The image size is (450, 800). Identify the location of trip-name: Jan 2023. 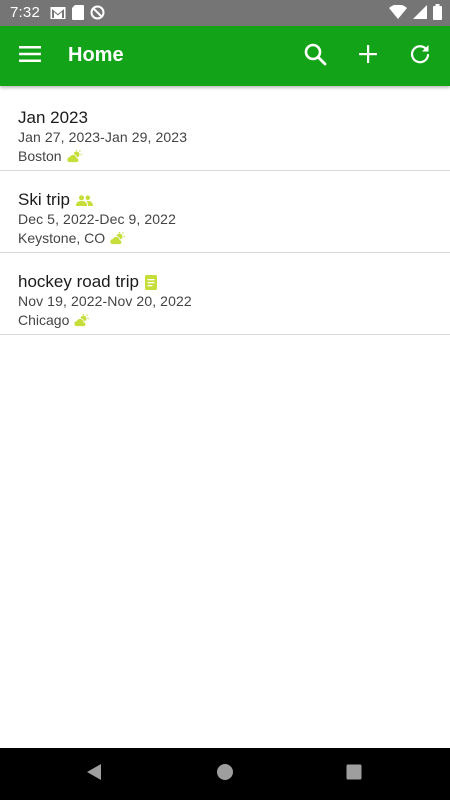
(53, 117).